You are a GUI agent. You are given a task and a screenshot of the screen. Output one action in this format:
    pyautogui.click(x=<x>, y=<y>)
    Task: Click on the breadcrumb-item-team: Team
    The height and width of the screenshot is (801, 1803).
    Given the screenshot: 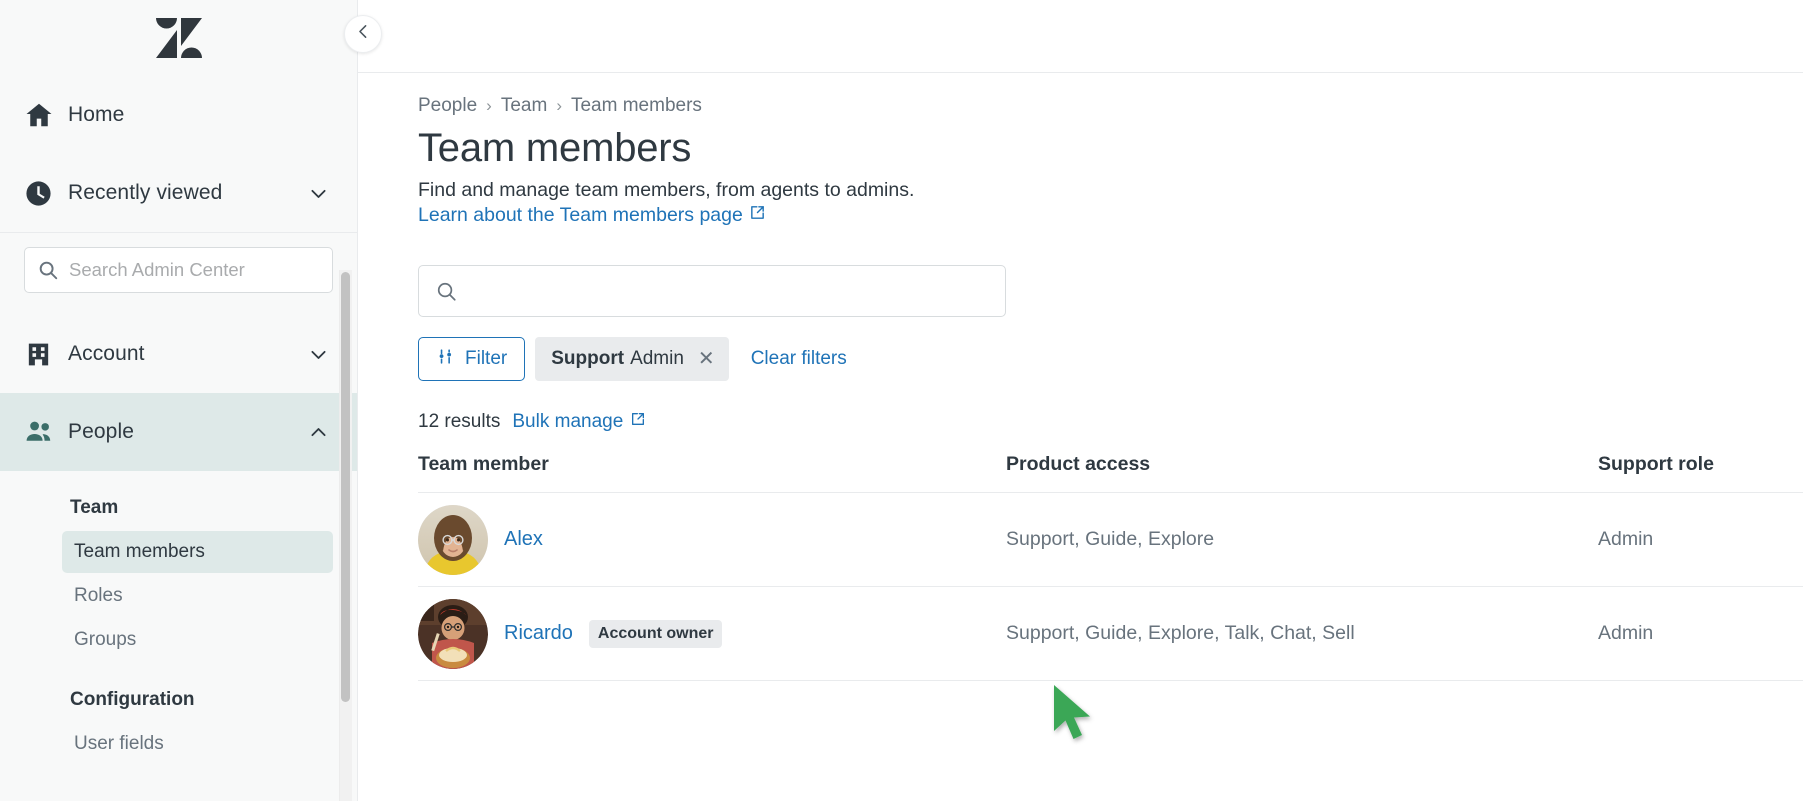 What is the action you would take?
    pyautogui.click(x=524, y=106)
    